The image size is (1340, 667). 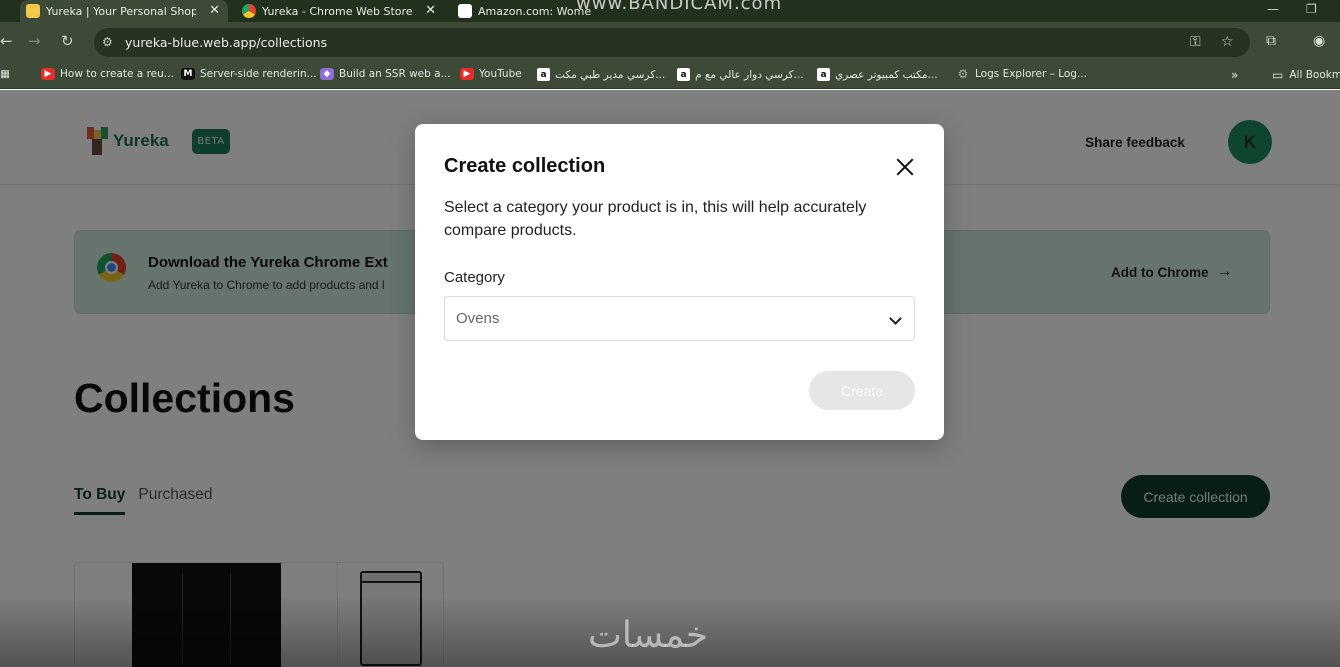 I want to click on create-button: Create, so click(x=862, y=390).